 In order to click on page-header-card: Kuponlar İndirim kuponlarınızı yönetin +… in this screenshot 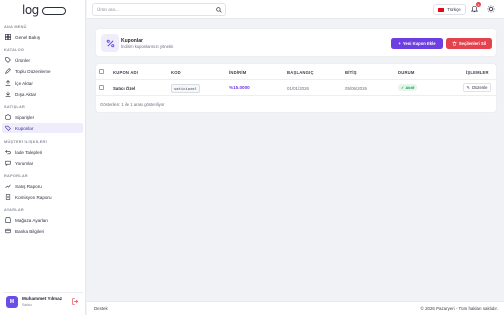, I will do `click(296, 42)`.